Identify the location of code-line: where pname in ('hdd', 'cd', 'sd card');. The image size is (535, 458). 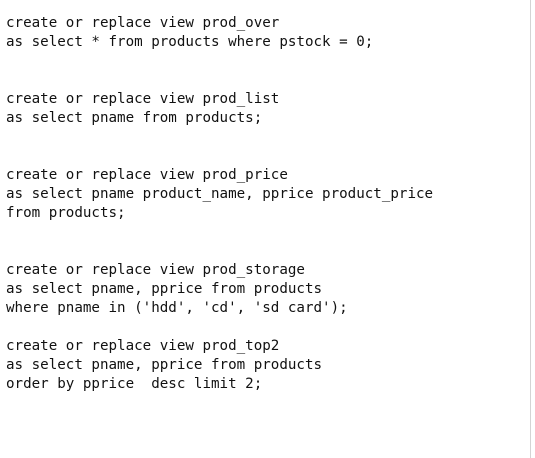
(177, 308).